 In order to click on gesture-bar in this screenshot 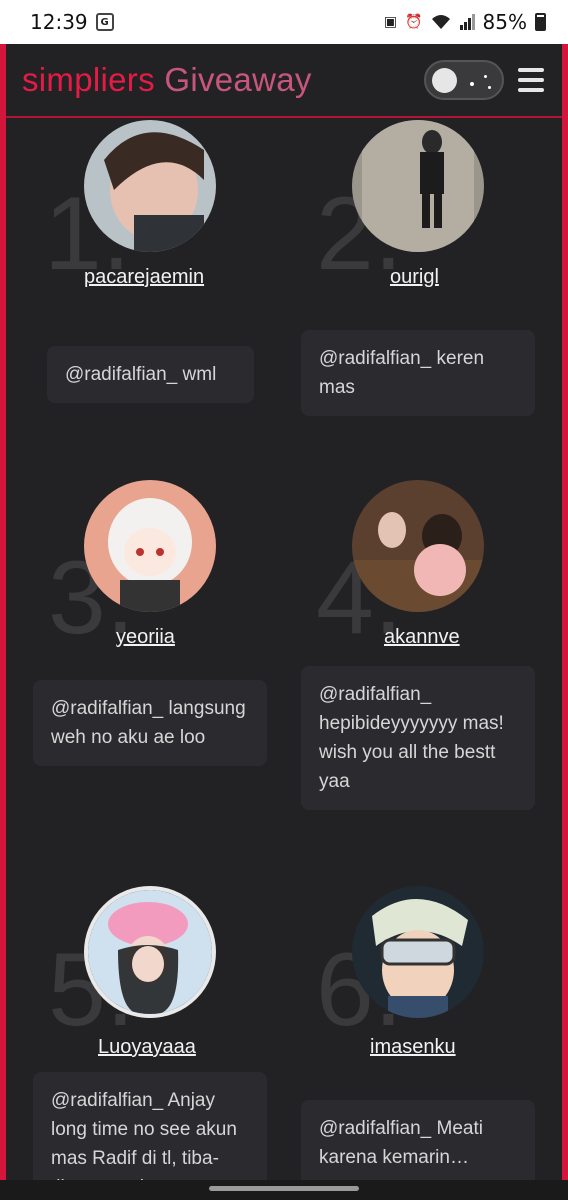, I will do `click(284, 1190)`.